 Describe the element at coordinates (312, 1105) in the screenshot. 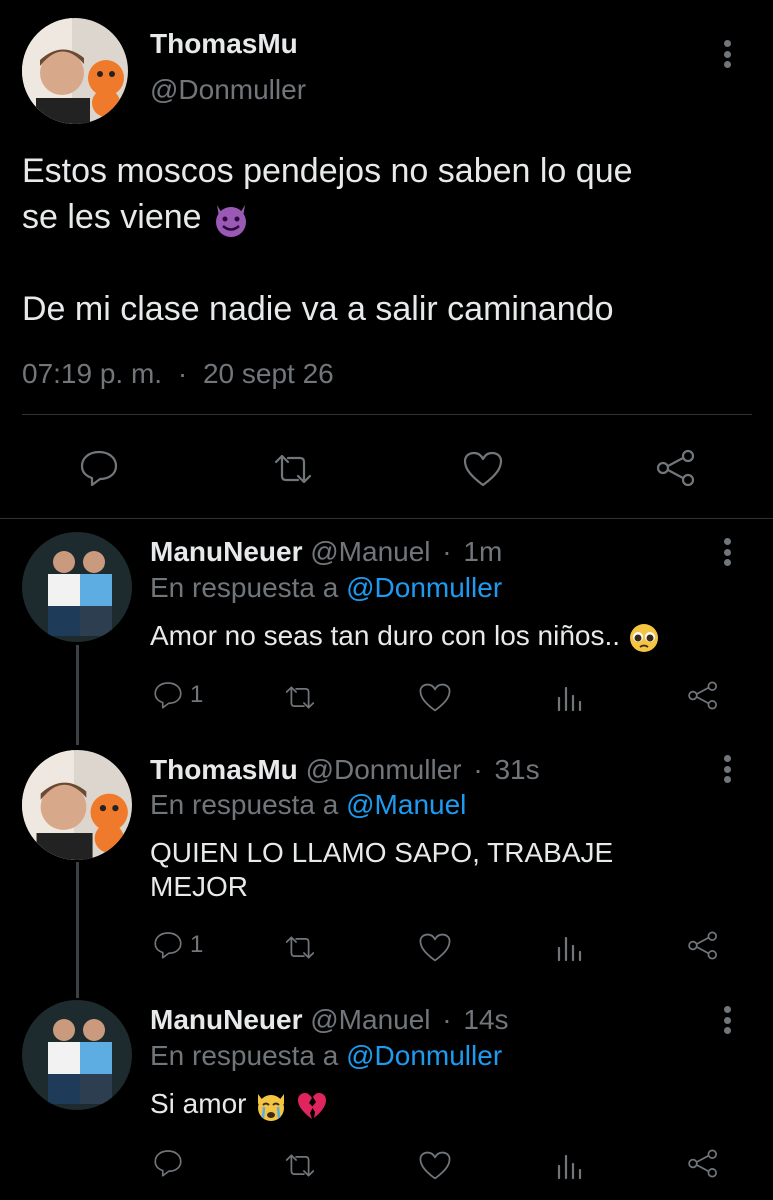

I see `broken-heart-emoji-icon` at that location.